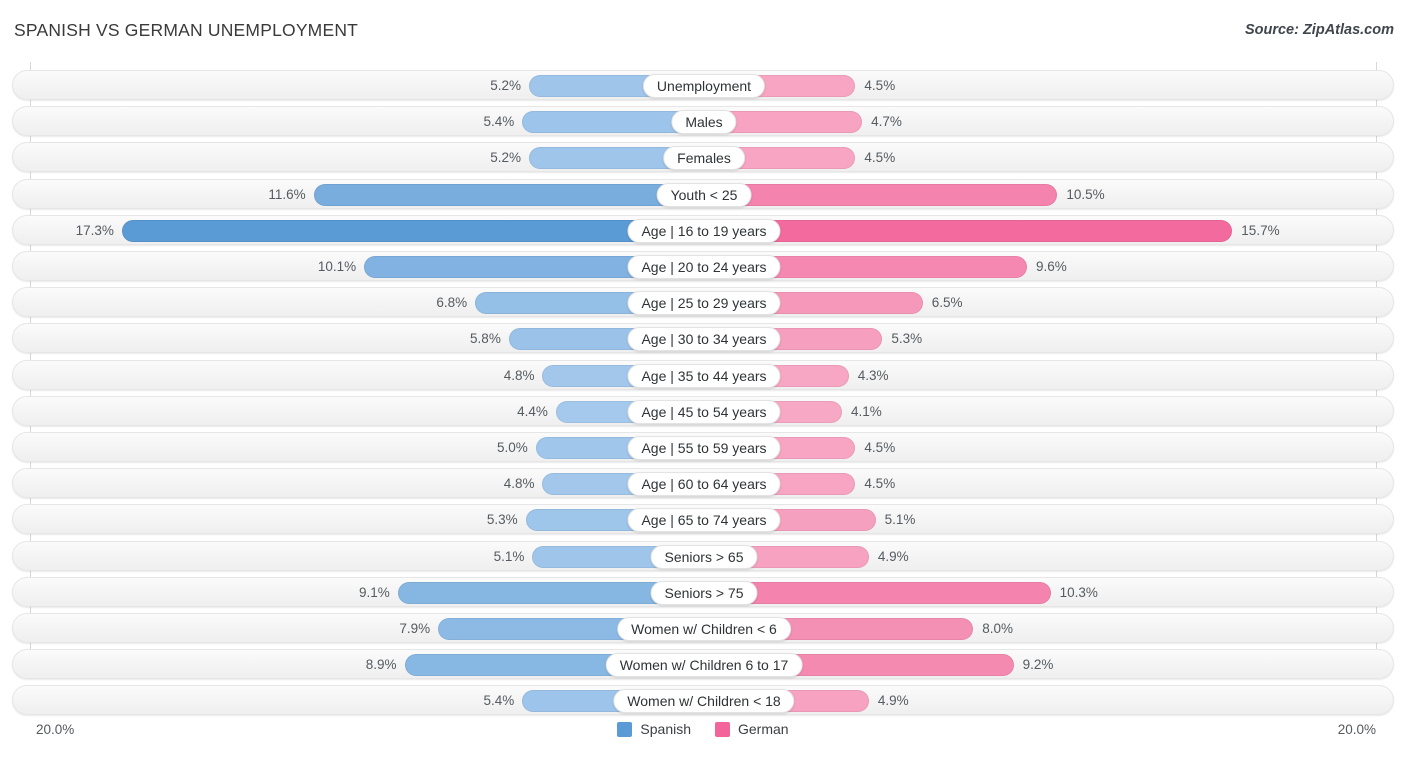 The height and width of the screenshot is (757, 1406). Describe the element at coordinates (452, 303) in the screenshot. I see `value-label-spanish: 6.8%` at that location.